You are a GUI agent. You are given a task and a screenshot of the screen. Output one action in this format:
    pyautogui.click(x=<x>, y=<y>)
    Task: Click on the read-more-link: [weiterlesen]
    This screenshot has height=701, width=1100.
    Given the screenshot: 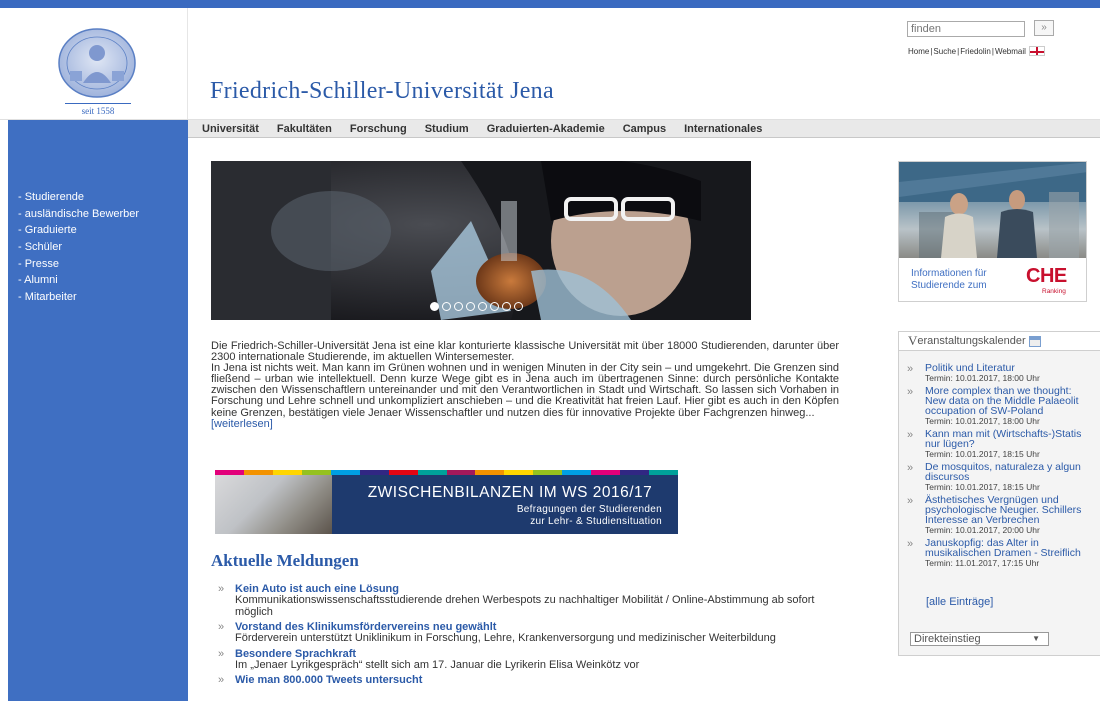 What is the action you would take?
    pyautogui.click(x=242, y=424)
    